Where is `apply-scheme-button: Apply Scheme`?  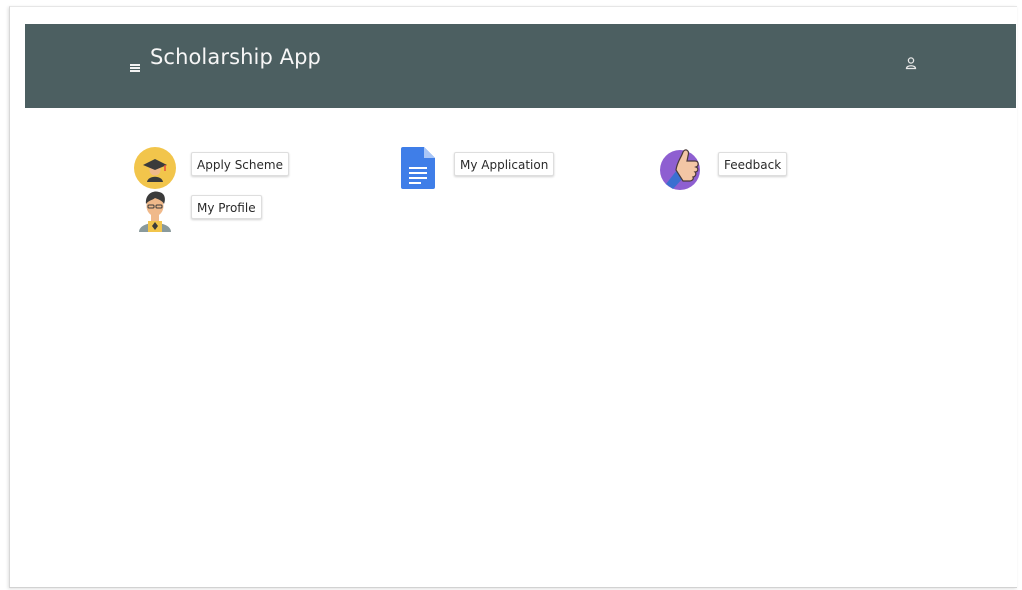
apply-scheme-button: Apply Scheme is located at coordinates (240, 164).